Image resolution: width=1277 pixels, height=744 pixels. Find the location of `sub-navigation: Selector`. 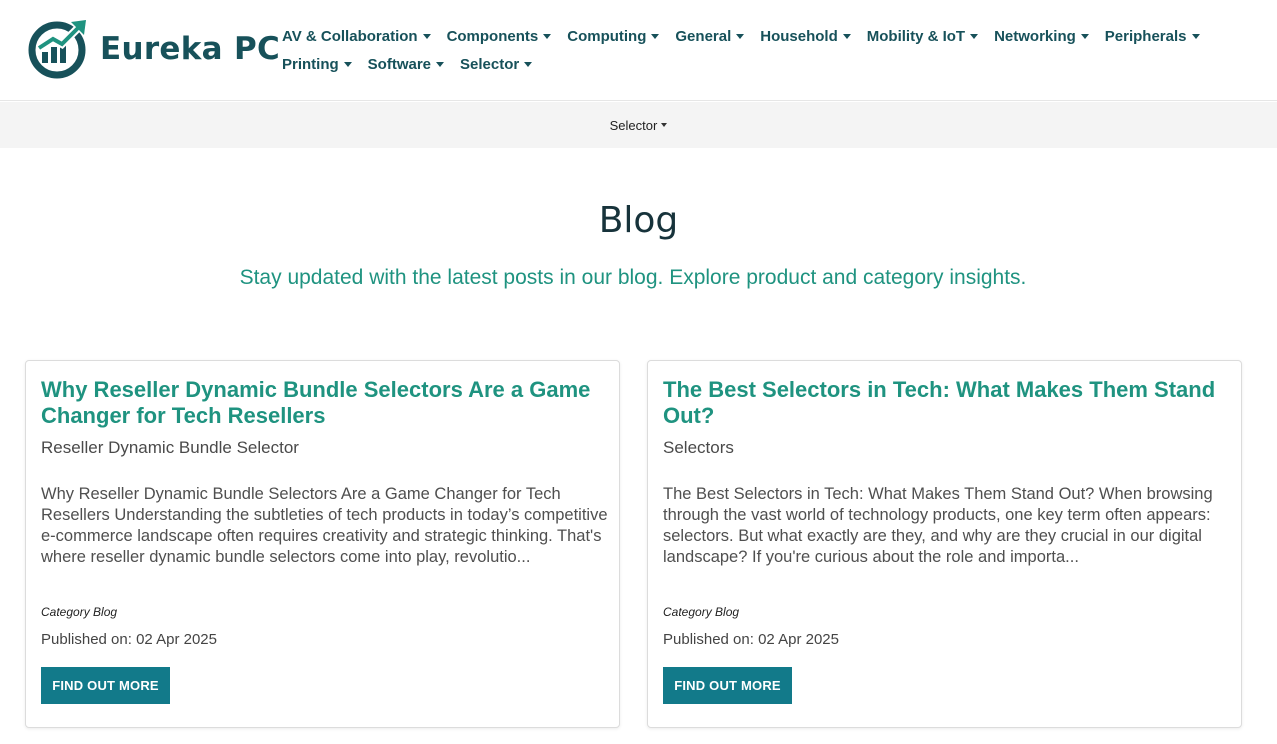

sub-navigation: Selector is located at coordinates (638, 125).